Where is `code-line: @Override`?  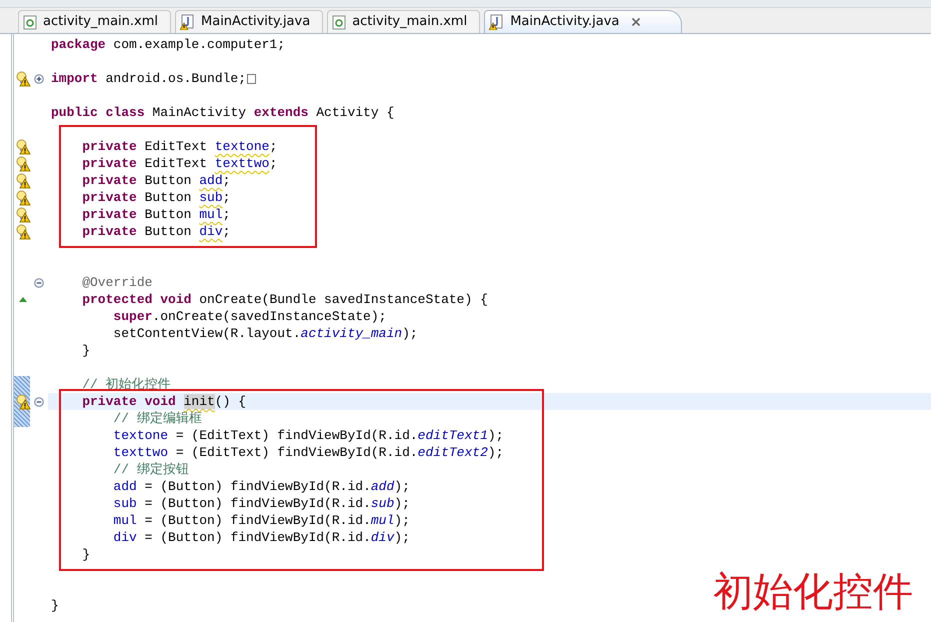
code-line: @Override is located at coordinates (116, 282).